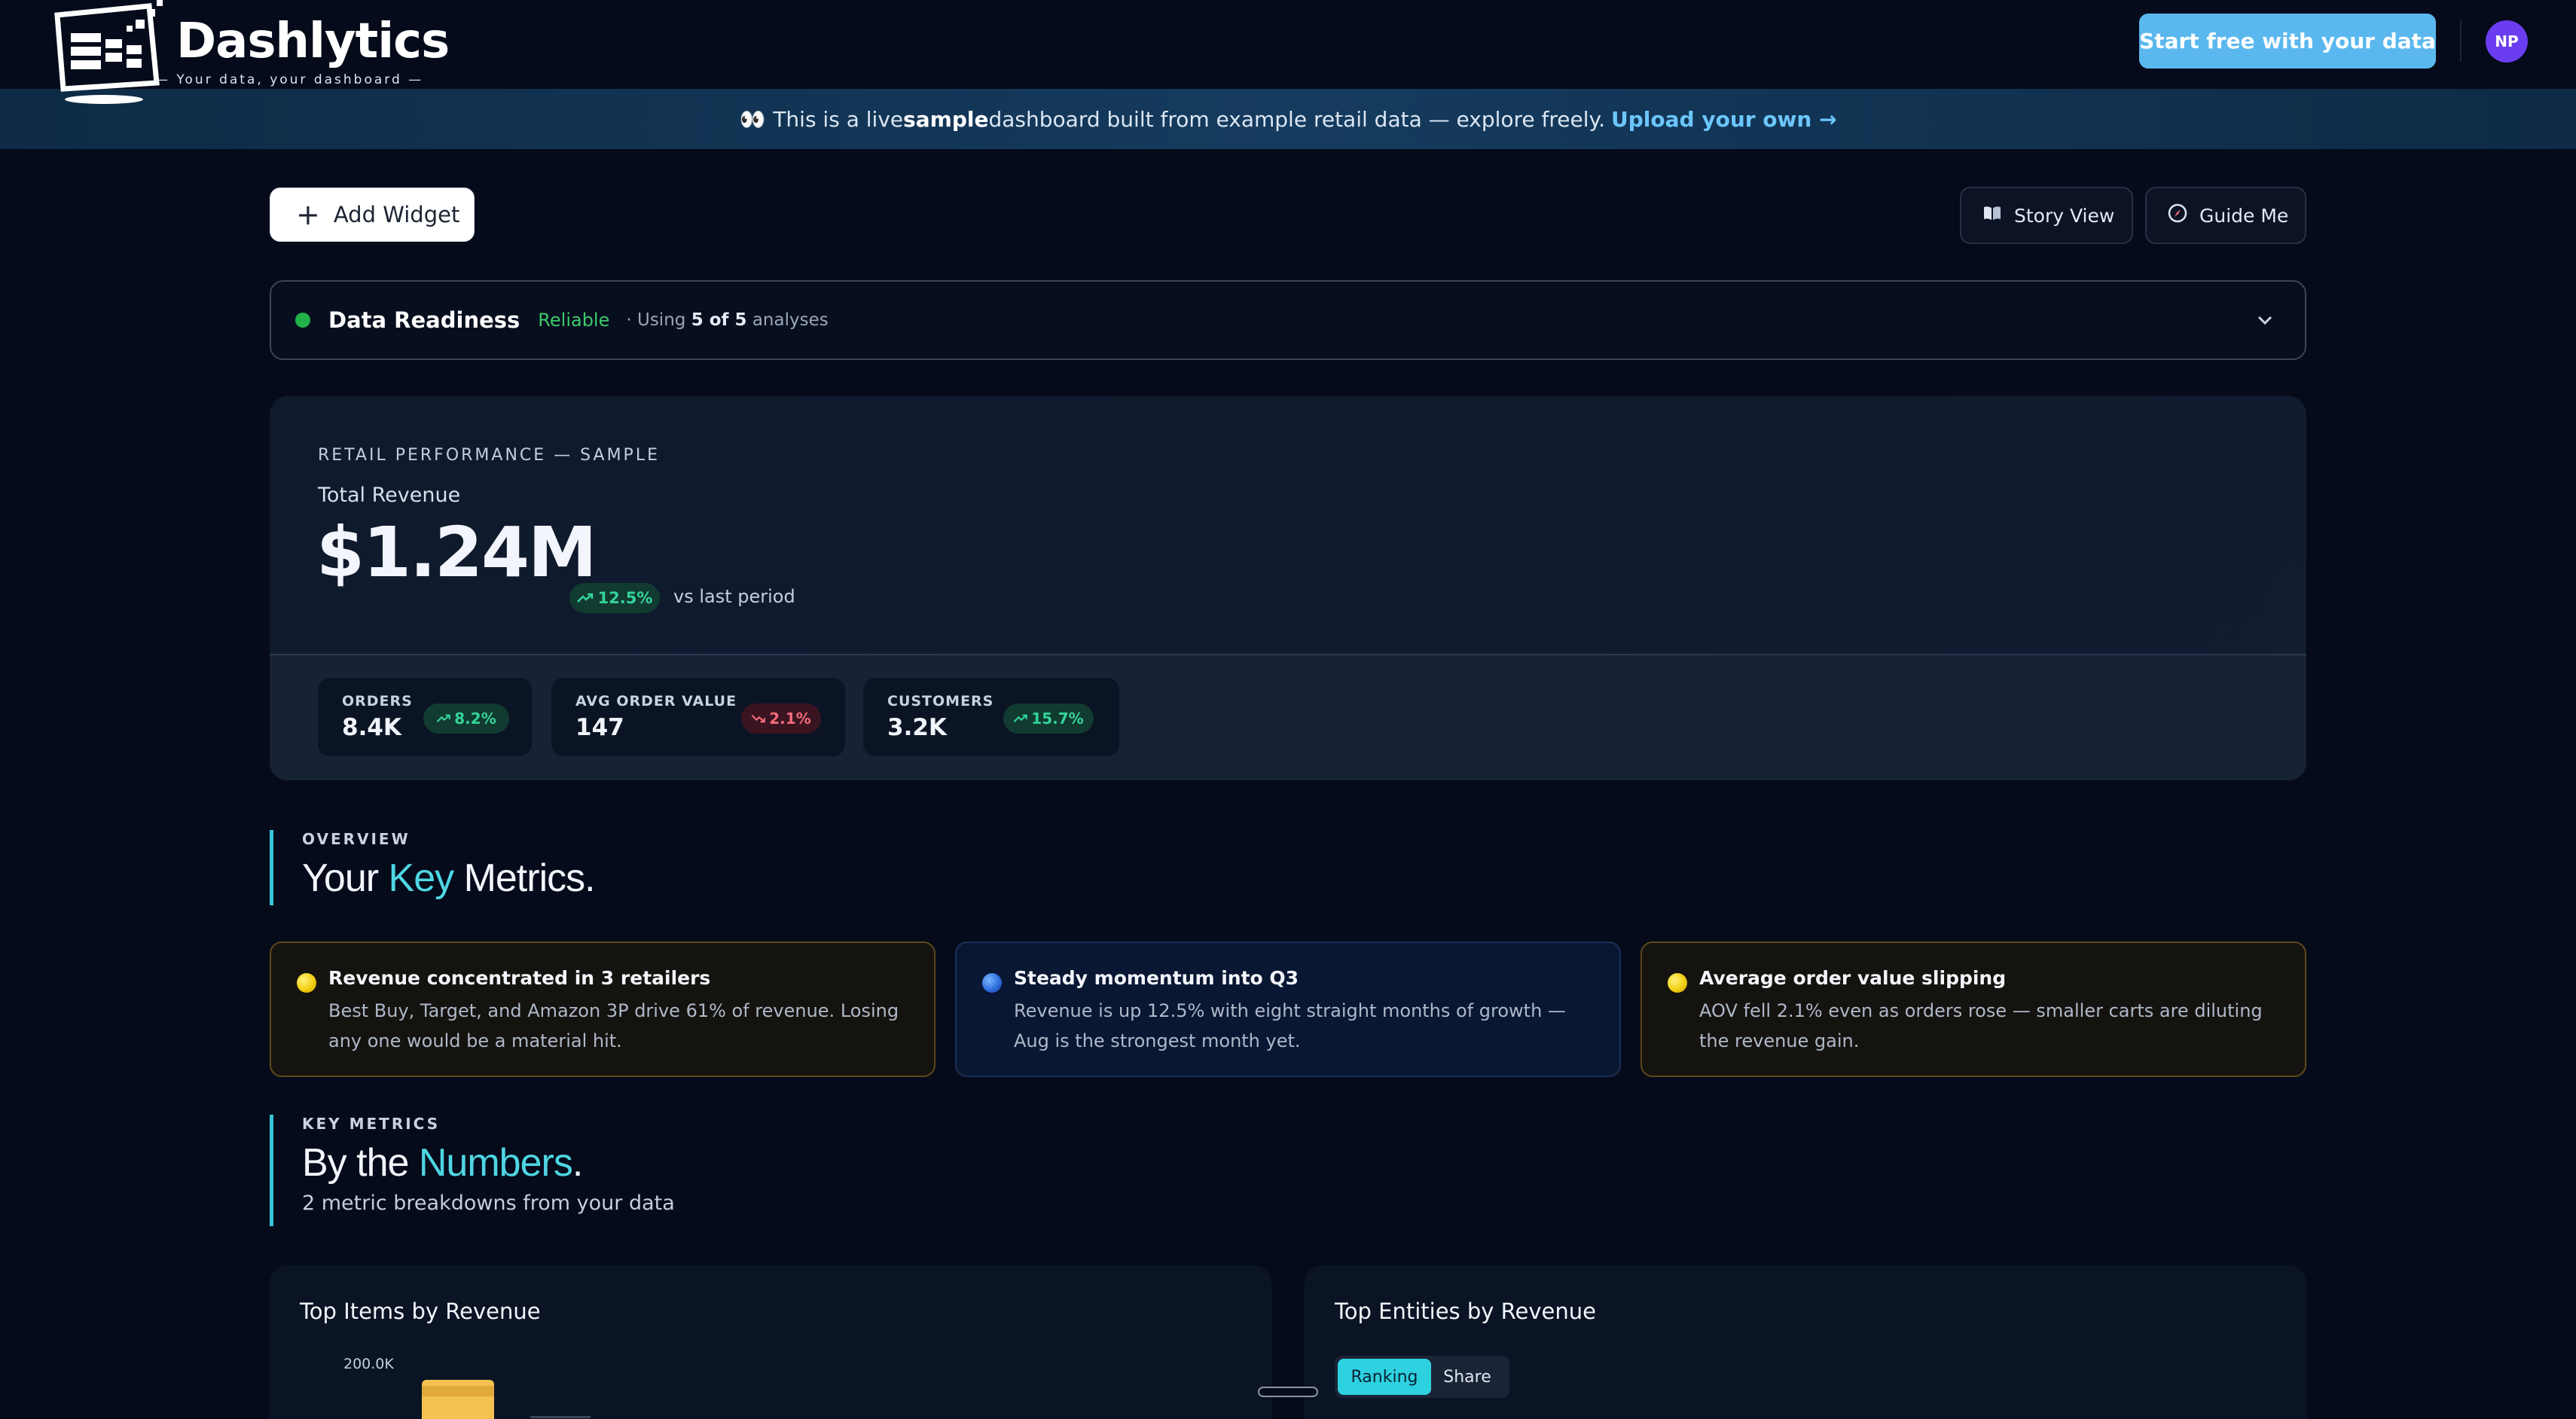 The image size is (2576, 1419). What do you see at coordinates (290, 79) in the screenshot?
I see `brand-tagline: — Your data, your dashboard —` at bounding box center [290, 79].